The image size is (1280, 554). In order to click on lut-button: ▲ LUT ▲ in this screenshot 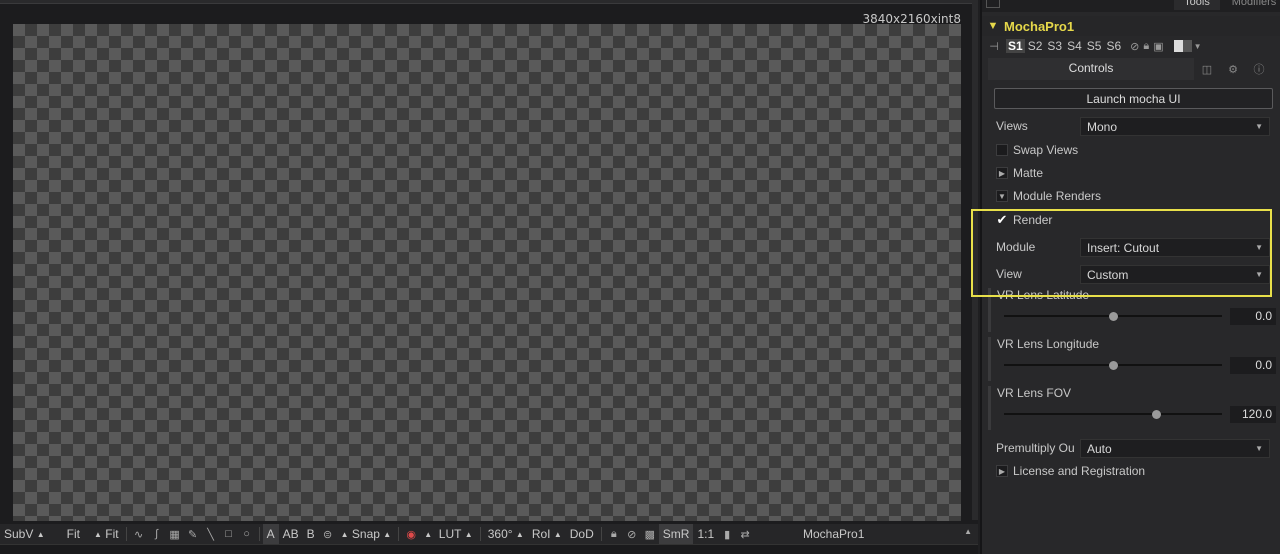, I will do `click(448, 534)`.